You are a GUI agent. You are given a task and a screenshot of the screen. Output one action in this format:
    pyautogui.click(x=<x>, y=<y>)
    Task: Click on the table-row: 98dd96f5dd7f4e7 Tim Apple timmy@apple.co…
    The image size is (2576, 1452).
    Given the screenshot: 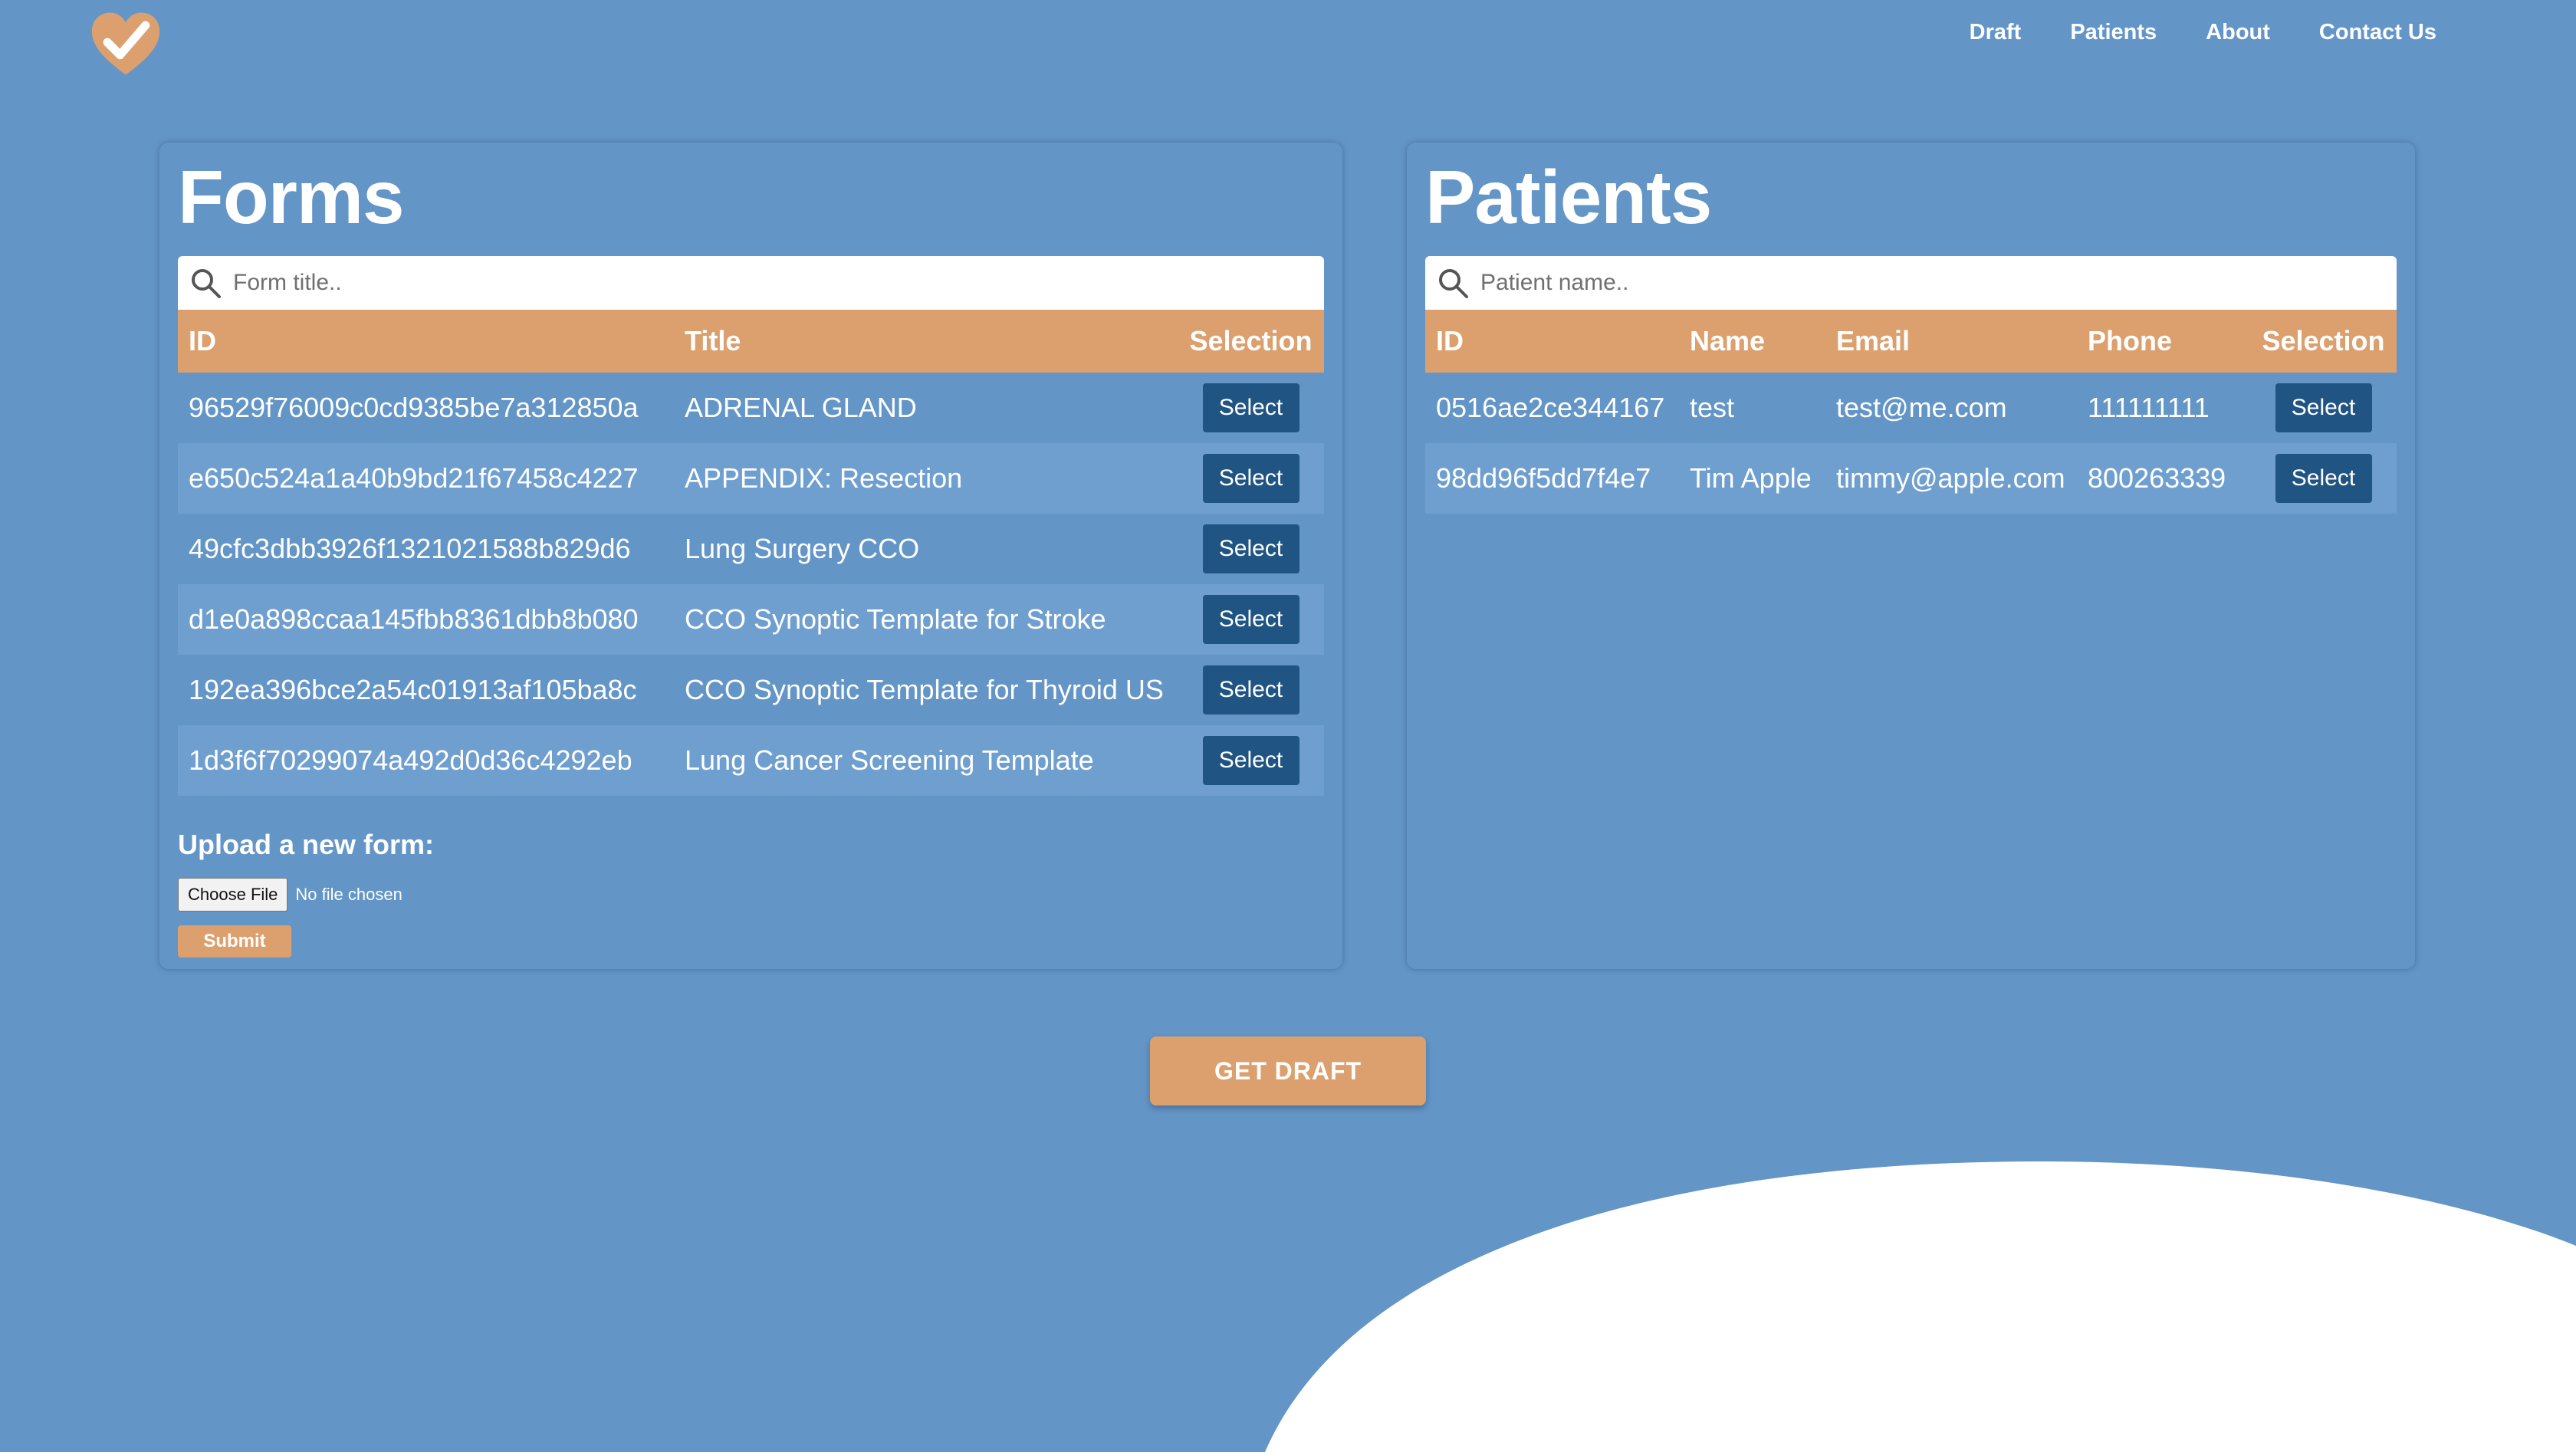 What is the action you would take?
    pyautogui.click(x=1911, y=478)
    